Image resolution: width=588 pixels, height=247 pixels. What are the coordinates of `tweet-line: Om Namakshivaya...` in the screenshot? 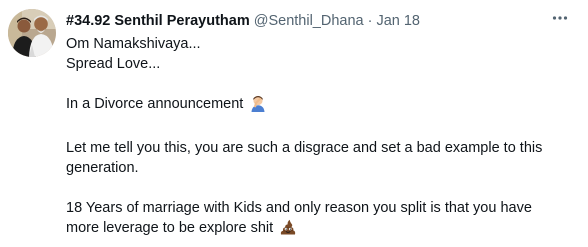 It's located at (133, 44).